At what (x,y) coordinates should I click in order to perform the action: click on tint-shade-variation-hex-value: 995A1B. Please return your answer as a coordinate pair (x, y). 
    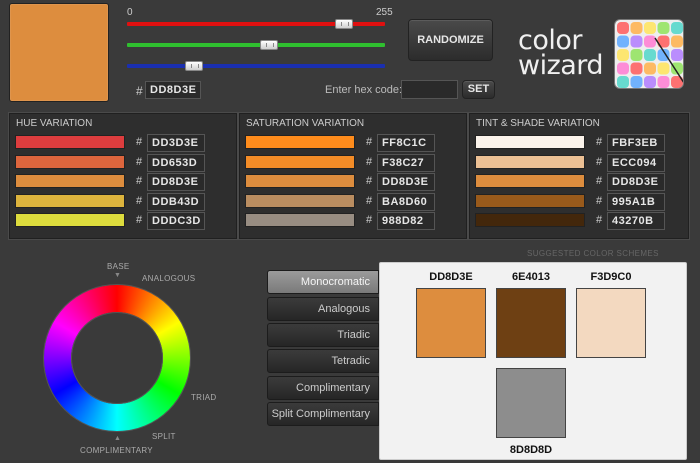
    Looking at the image, I should click on (636, 201).